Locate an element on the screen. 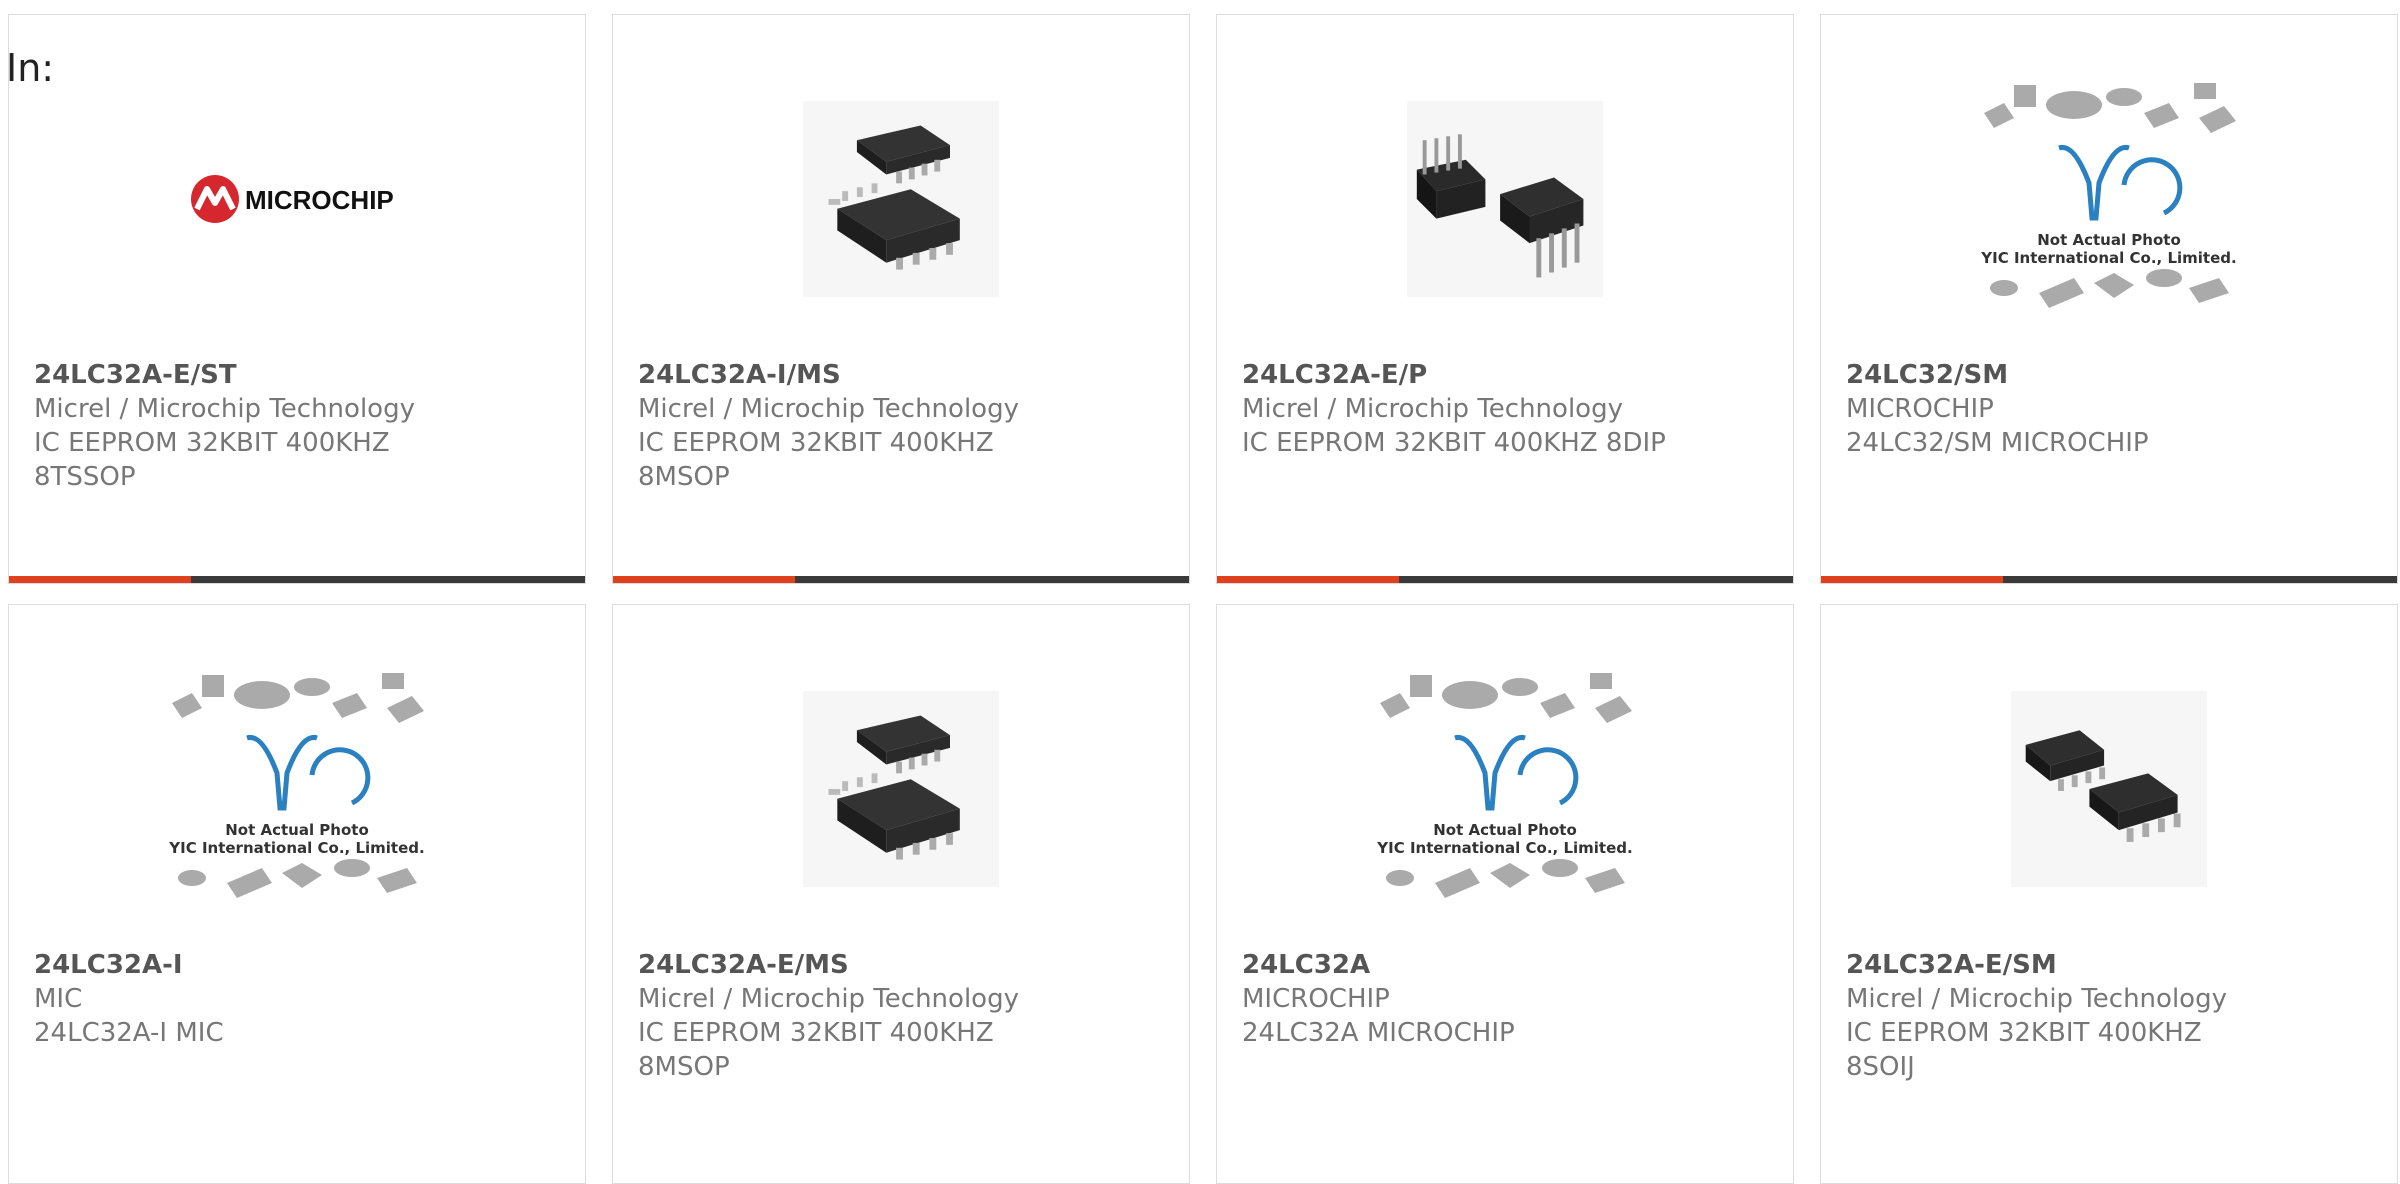 The image size is (2400, 1184). description-line: 8SOIJ is located at coordinates (1880, 1067).